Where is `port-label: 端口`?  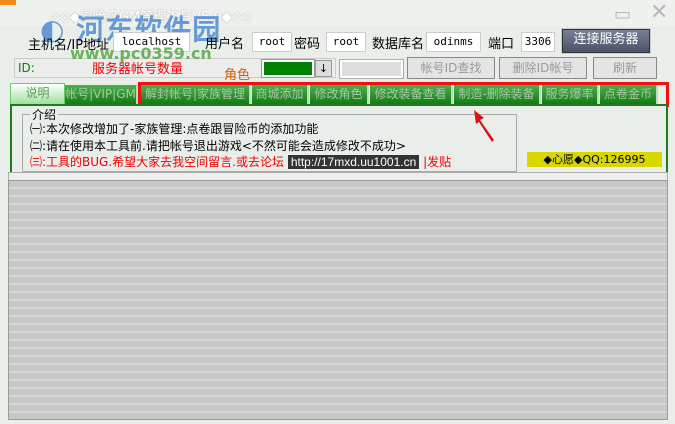
port-label: 端口 is located at coordinates (501, 44).